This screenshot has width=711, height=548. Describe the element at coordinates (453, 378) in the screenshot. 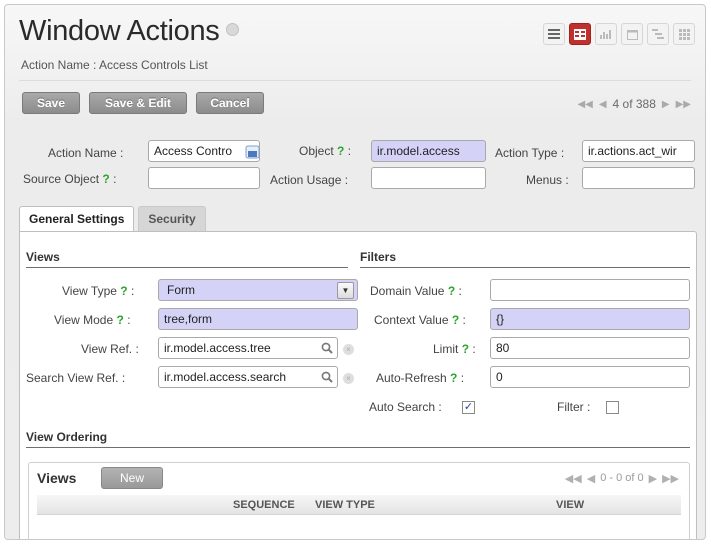

I see `auto-refresh-help-icon: ?` at that location.